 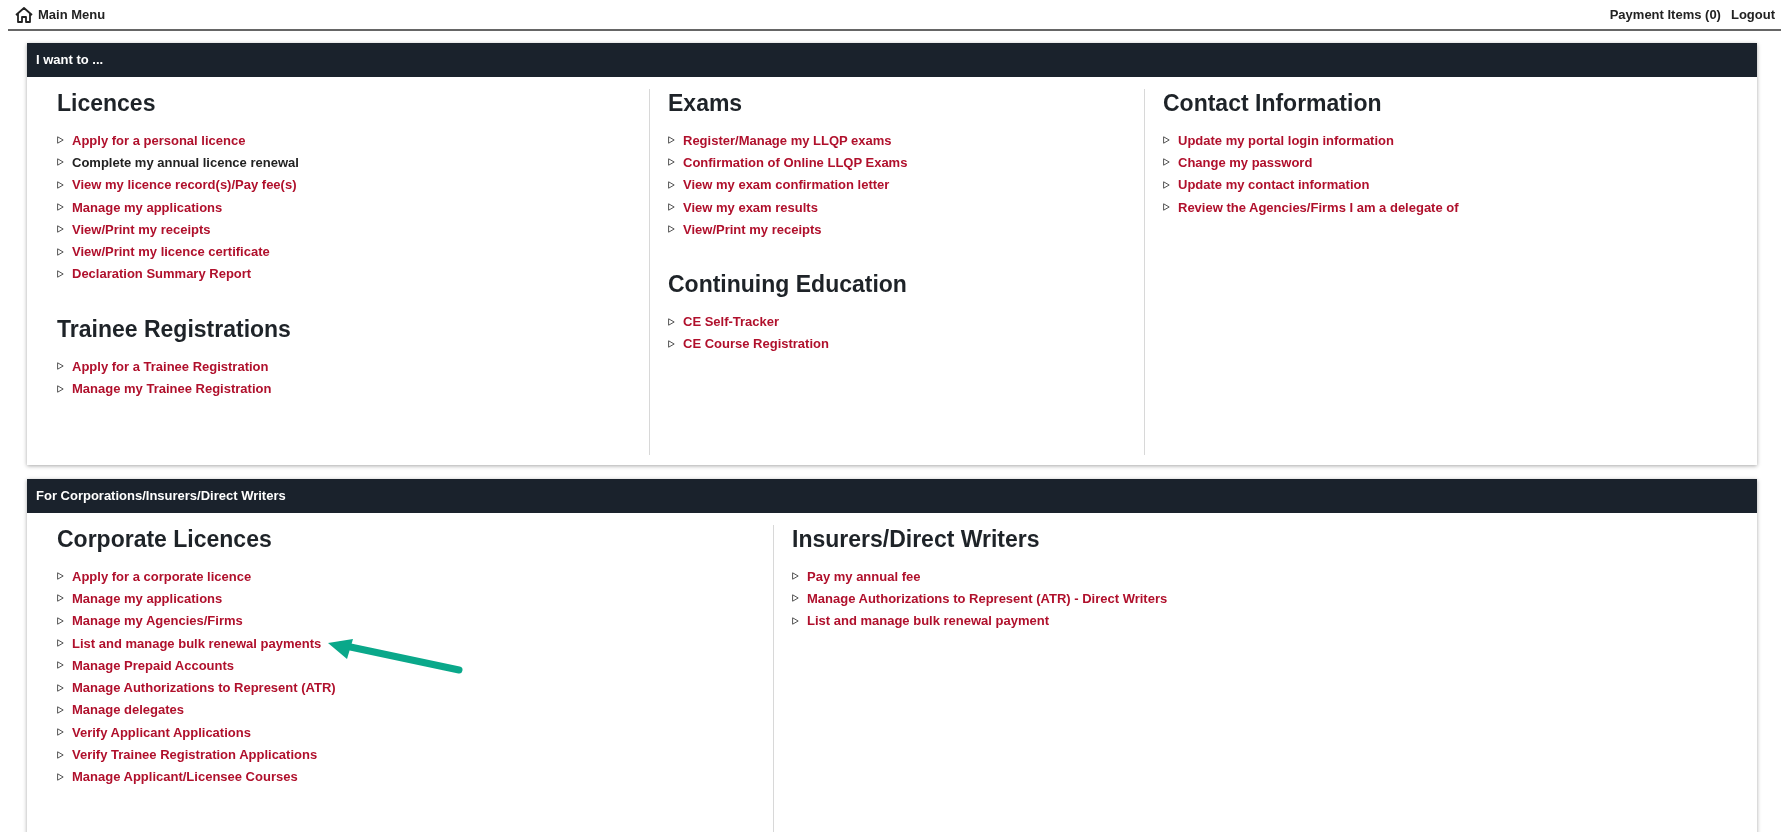 What do you see at coordinates (165, 539) in the screenshot?
I see `section-heading: Corporate Licences` at bounding box center [165, 539].